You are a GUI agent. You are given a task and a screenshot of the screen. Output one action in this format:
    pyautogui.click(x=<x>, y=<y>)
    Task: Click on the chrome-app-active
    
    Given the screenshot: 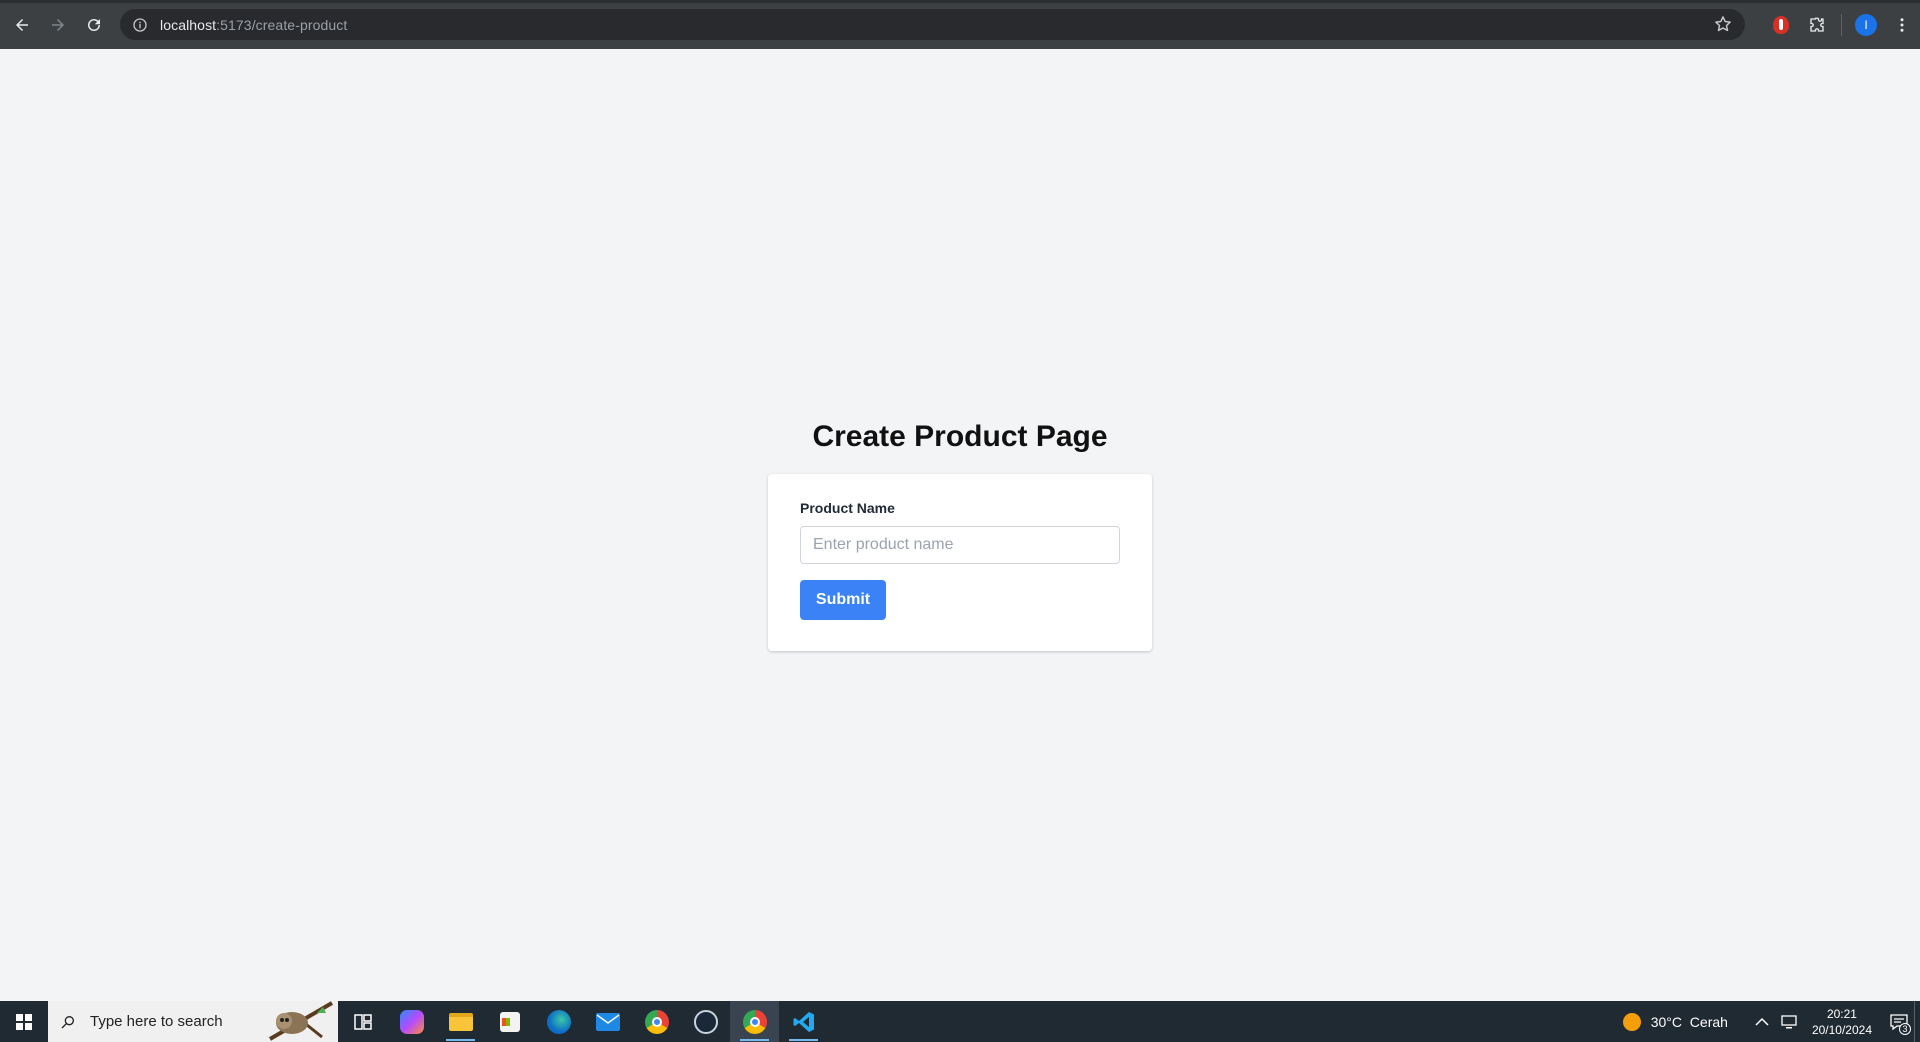 What is the action you would take?
    pyautogui.click(x=754, y=1021)
    